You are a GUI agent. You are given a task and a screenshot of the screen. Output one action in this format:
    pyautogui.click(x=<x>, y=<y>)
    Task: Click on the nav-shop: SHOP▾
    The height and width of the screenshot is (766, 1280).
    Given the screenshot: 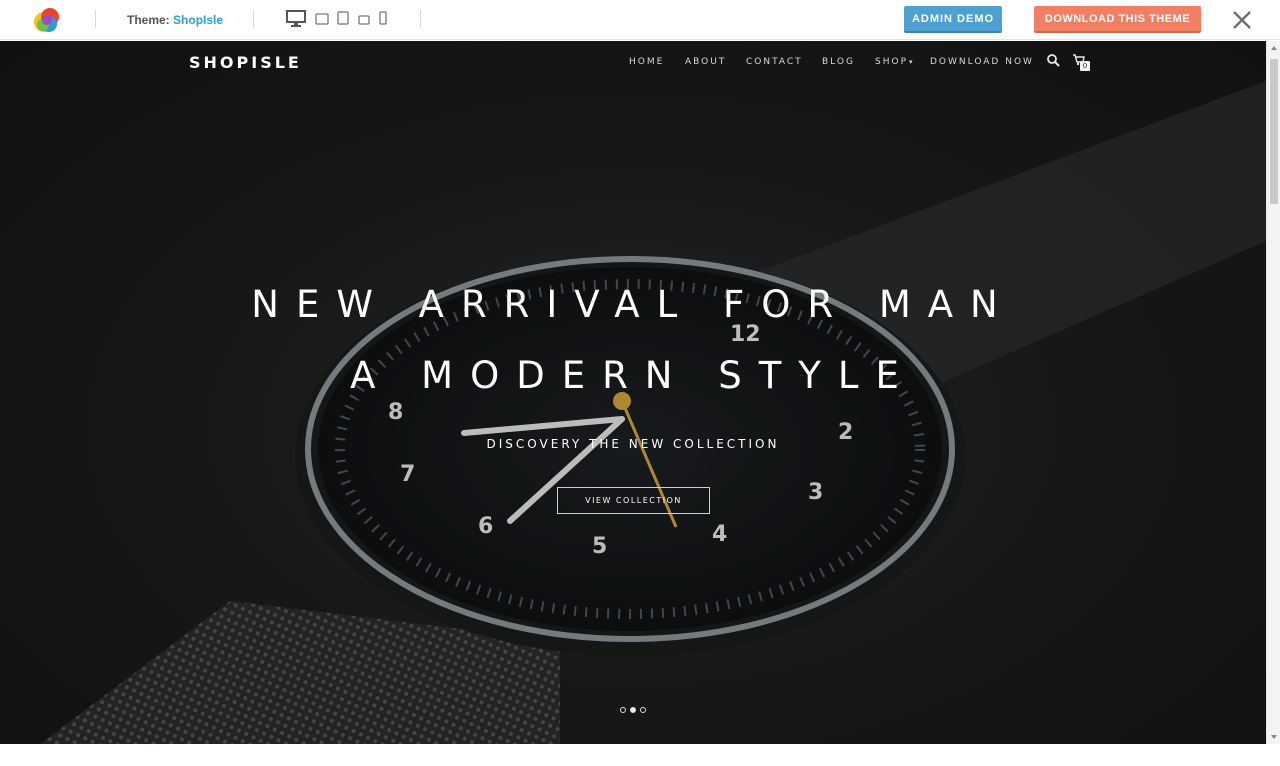 What is the action you would take?
    pyautogui.click(x=895, y=62)
    